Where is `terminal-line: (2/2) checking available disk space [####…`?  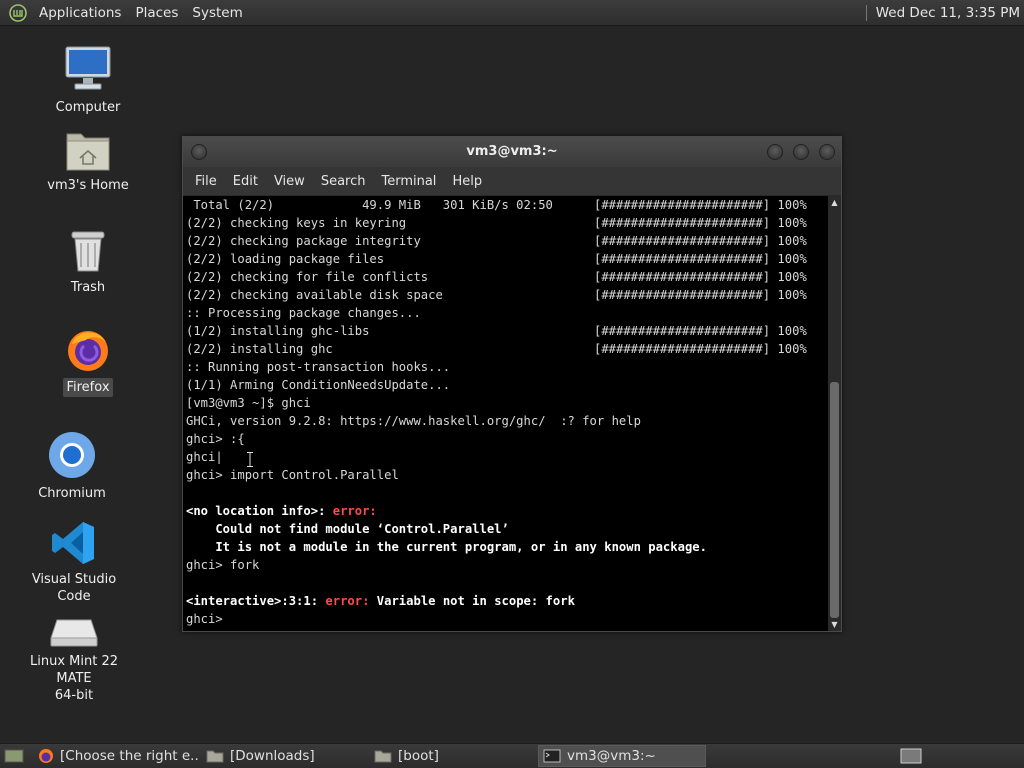
terminal-line: (2/2) checking available disk space [####… is located at coordinates (505, 295).